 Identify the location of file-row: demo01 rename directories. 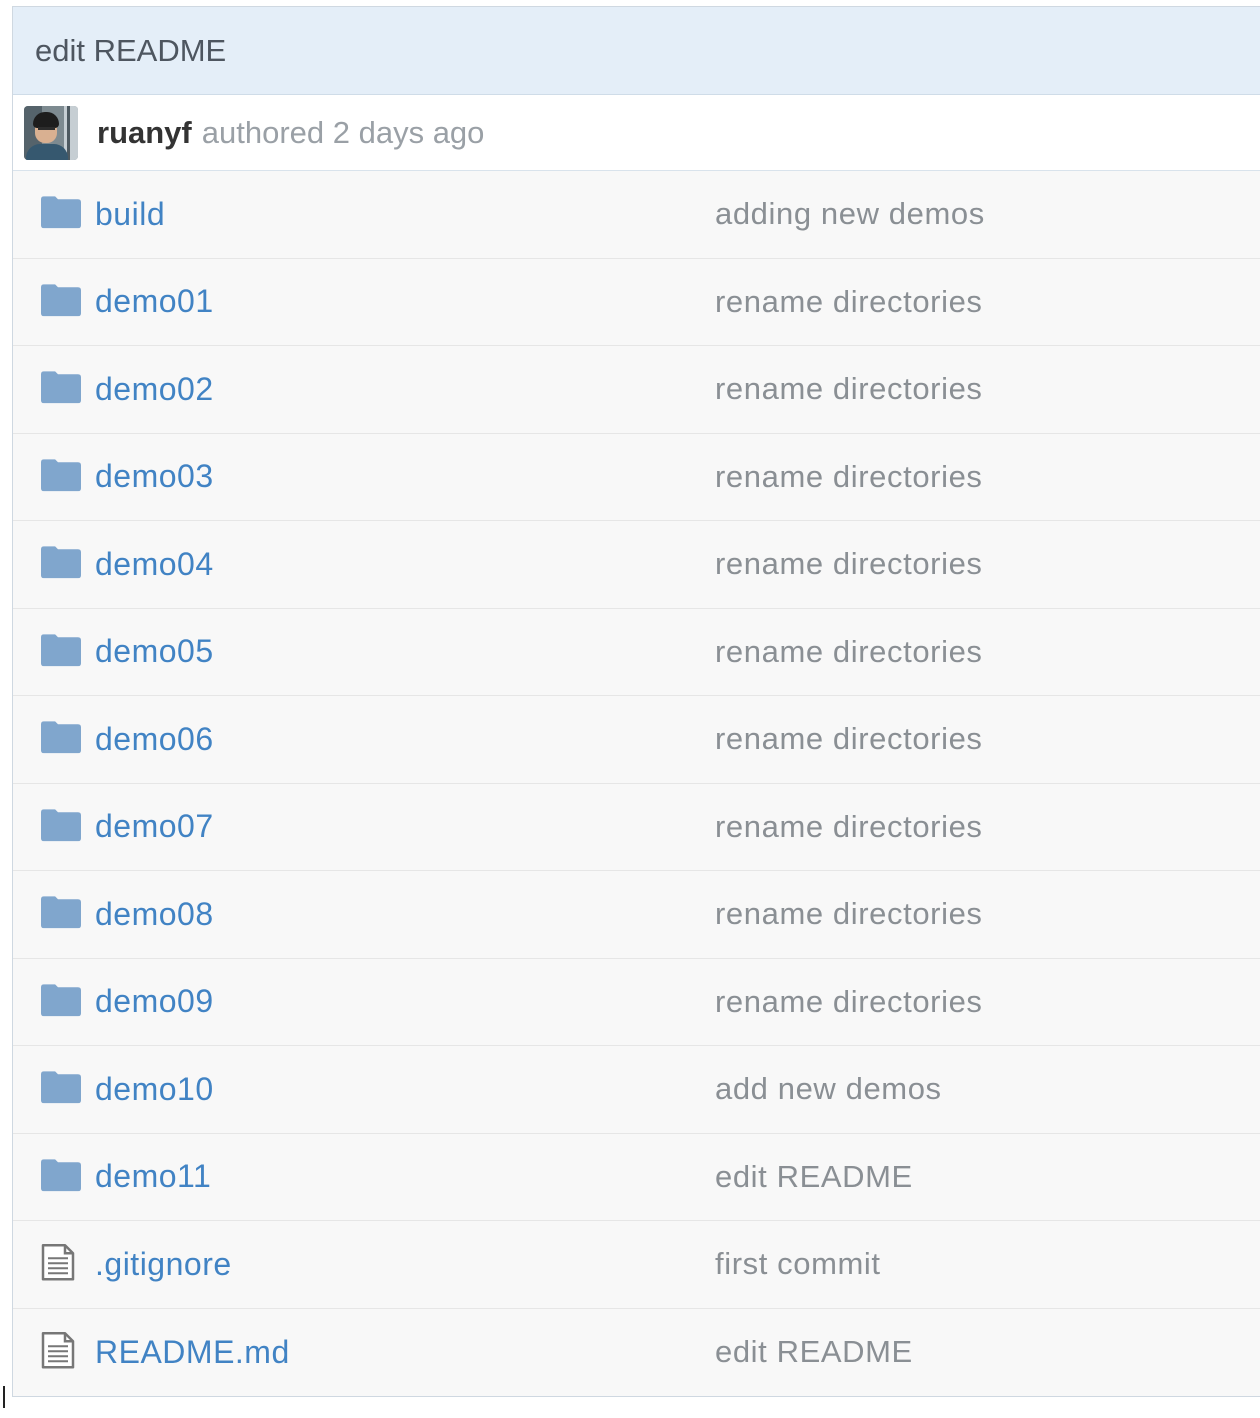
(636, 302).